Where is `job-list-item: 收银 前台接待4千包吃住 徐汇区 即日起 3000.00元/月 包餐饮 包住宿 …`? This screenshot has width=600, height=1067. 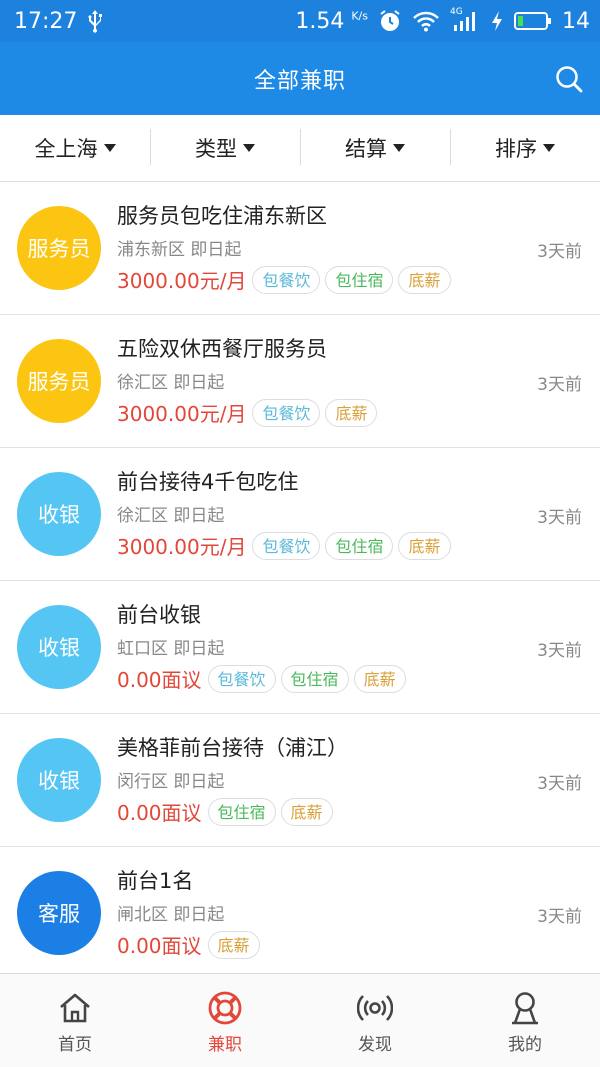
job-list-item: 收银 前台接待4千包吃住 徐汇区 即日起 3000.00元/月 包餐饮 包住宿 … is located at coordinates (300, 514).